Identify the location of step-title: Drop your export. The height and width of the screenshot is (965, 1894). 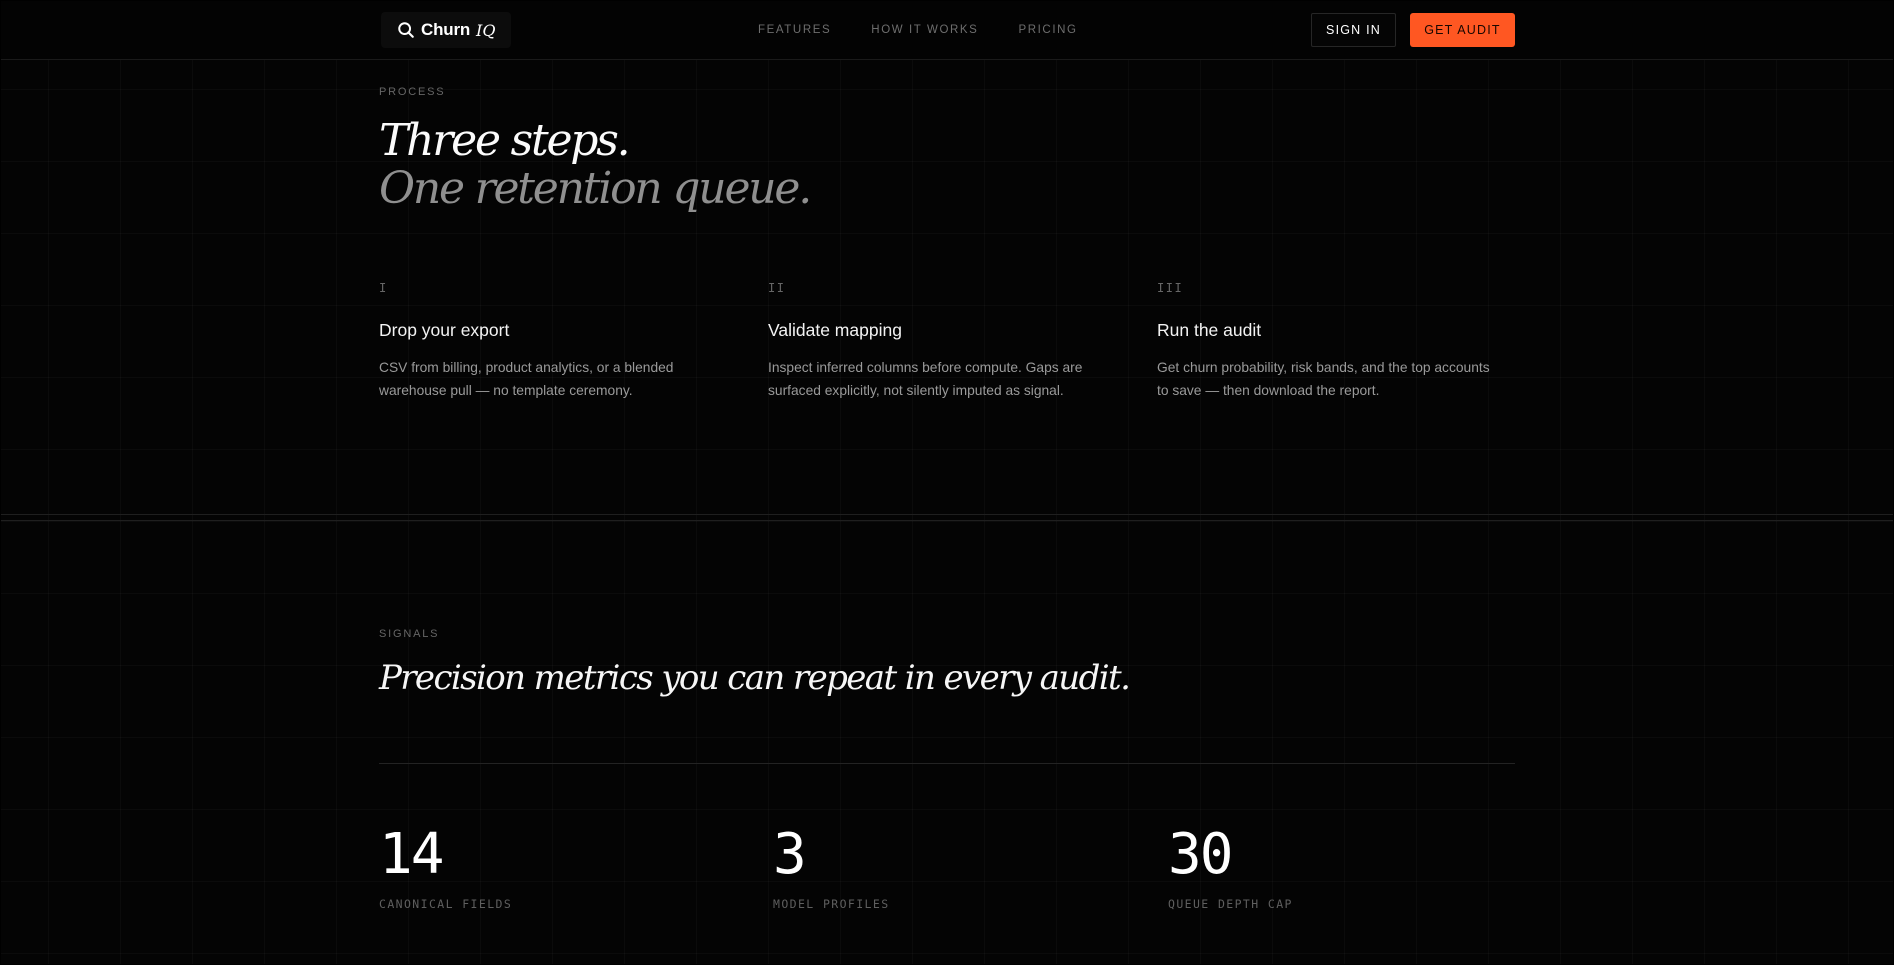
(444, 330).